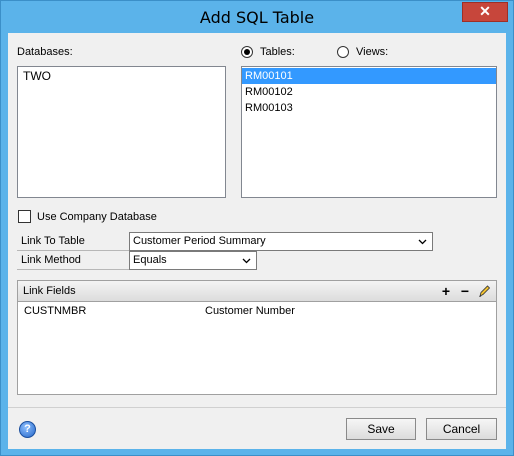  What do you see at coordinates (193, 260) in the screenshot?
I see `link-method-select: Equals` at bounding box center [193, 260].